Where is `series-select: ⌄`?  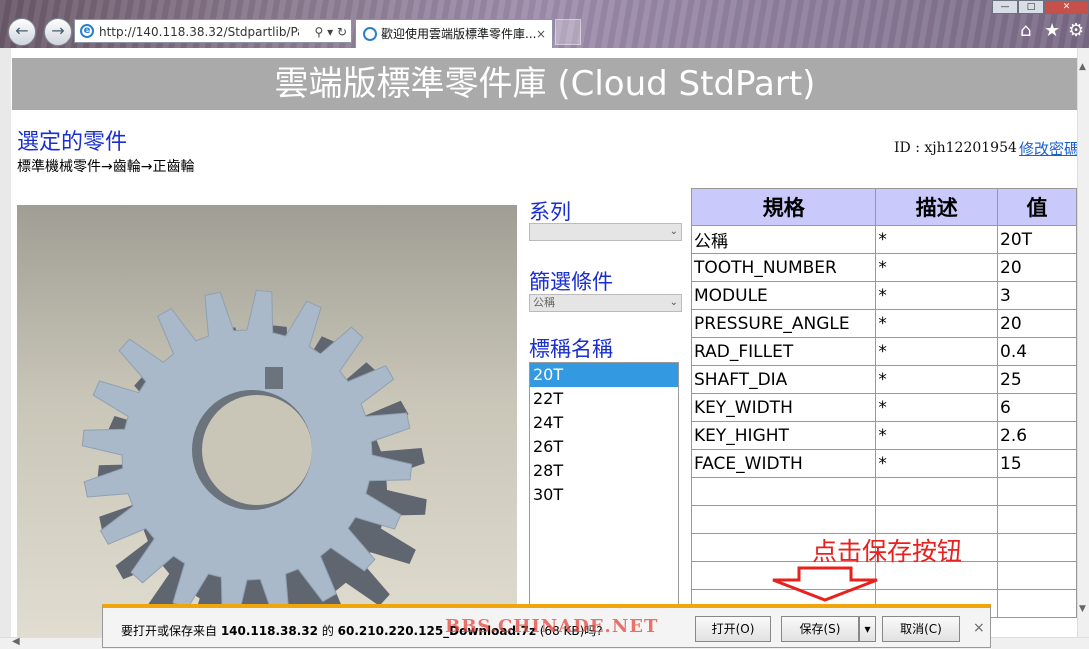
series-select: ⌄ is located at coordinates (605, 232).